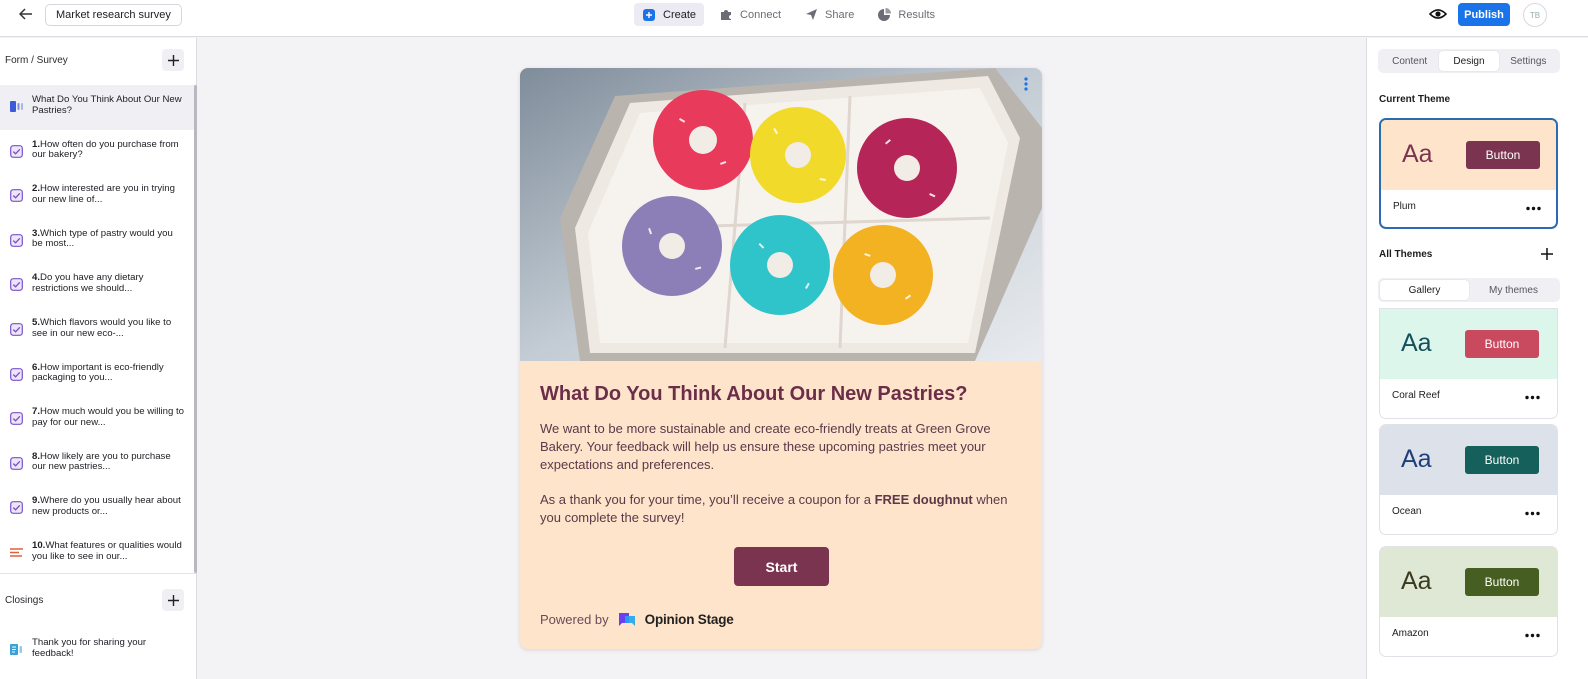 The image size is (1588, 679). What do you see at coordinates (1416, 395) in the screenshot?
I see `theme-name: Coral Reef` at bounding box center [1416, 395].